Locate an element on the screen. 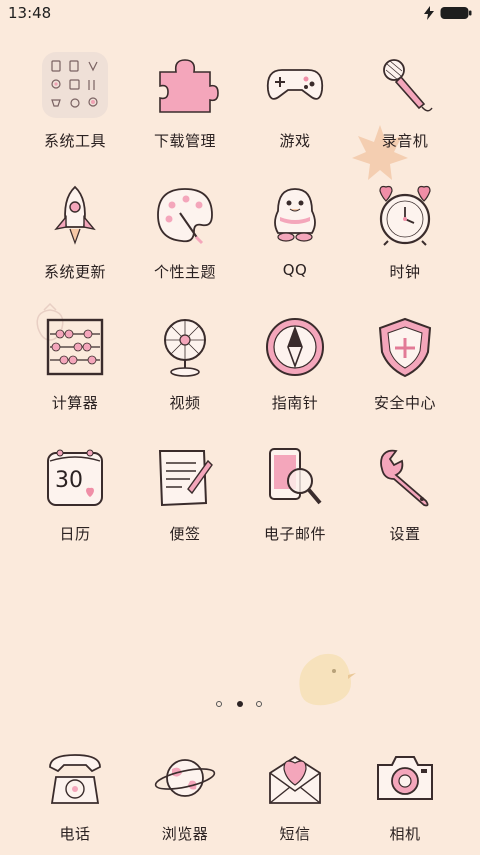  alarm-clock-icon is located at coordinates (405, 215).